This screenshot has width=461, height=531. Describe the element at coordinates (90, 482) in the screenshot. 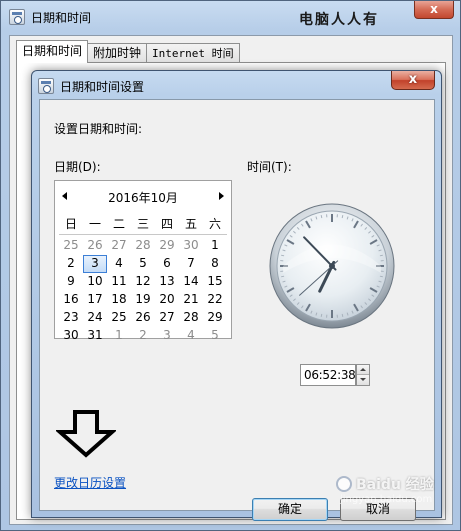

I see `change-calendar-settings-link: 更改日历设置` at that location.